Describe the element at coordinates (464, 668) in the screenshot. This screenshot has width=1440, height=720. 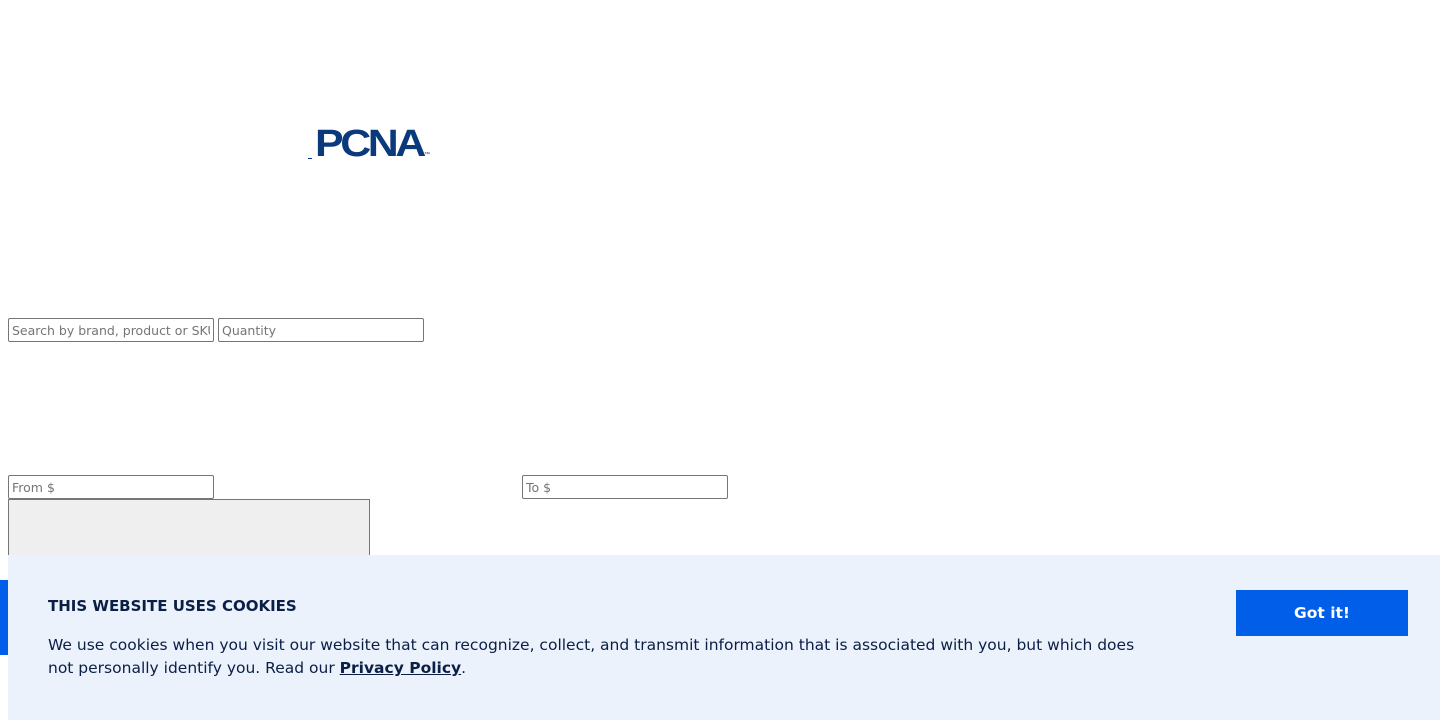
I see `cookie-banner-body-end: .` at that location.